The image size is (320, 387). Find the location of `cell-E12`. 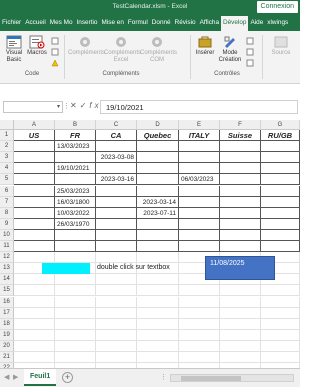

cell-E12 is located at coordinates (199, 258).